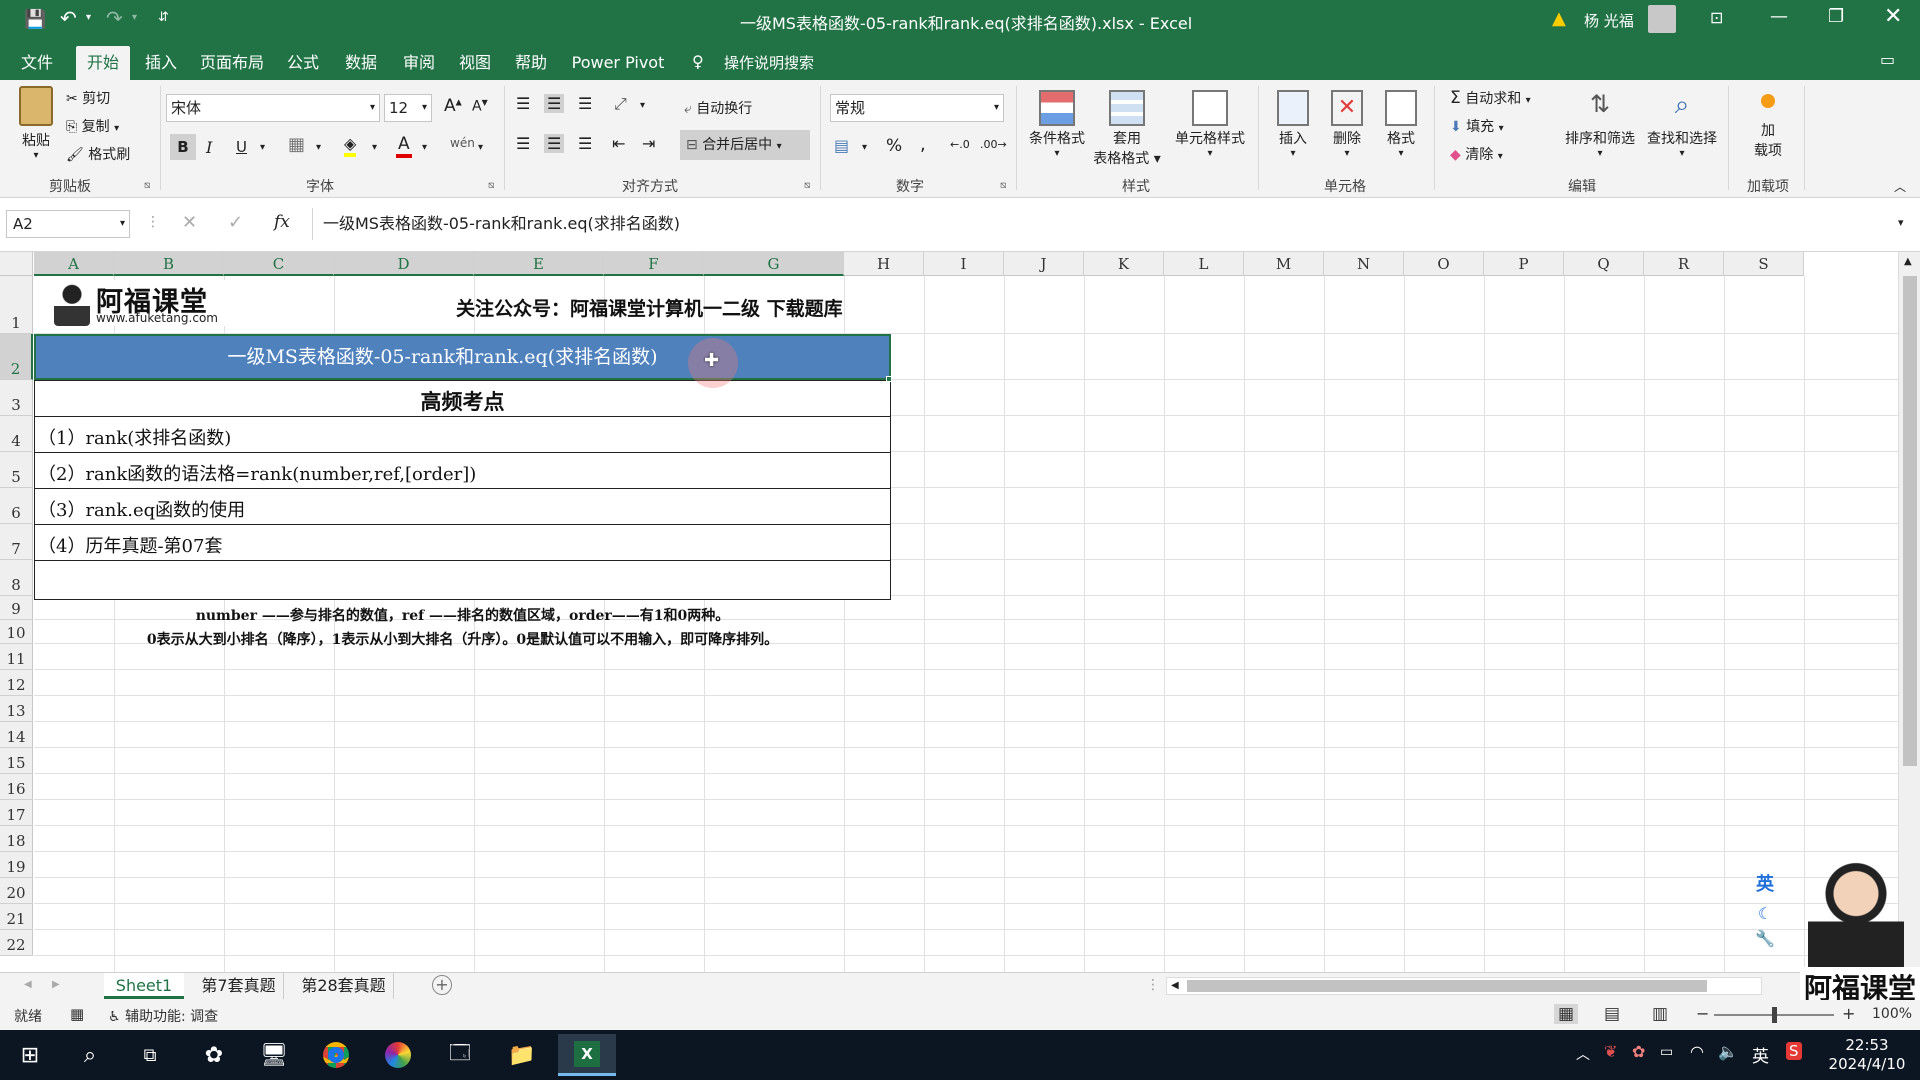 This screenshot has height=1080, width=1920. Describe the element at coordinates (1779, 16) in the screenshot. I see `minimize-icon: —` at that location.